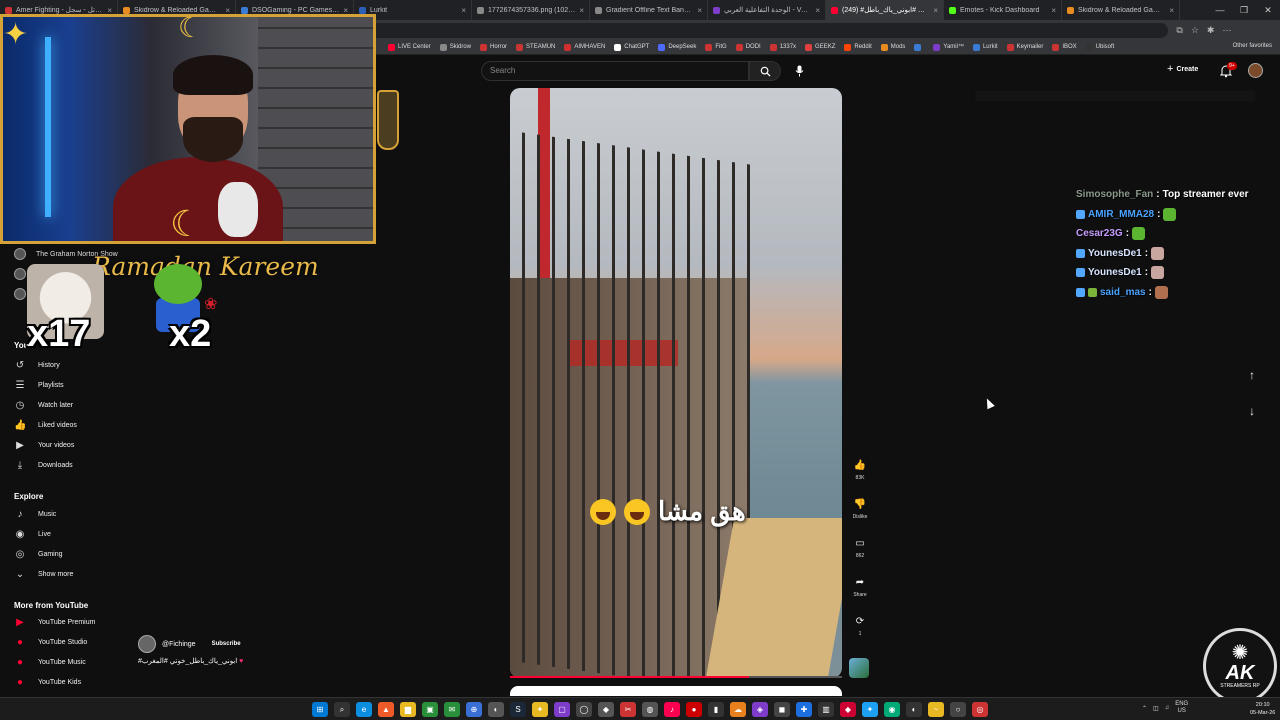 The height and width of the screenshot is (720, 1280). What do you see at coordinates (1156, 708) in the screenshot?
I see `network-icon: ◫` at bounding box center [1156, 708].